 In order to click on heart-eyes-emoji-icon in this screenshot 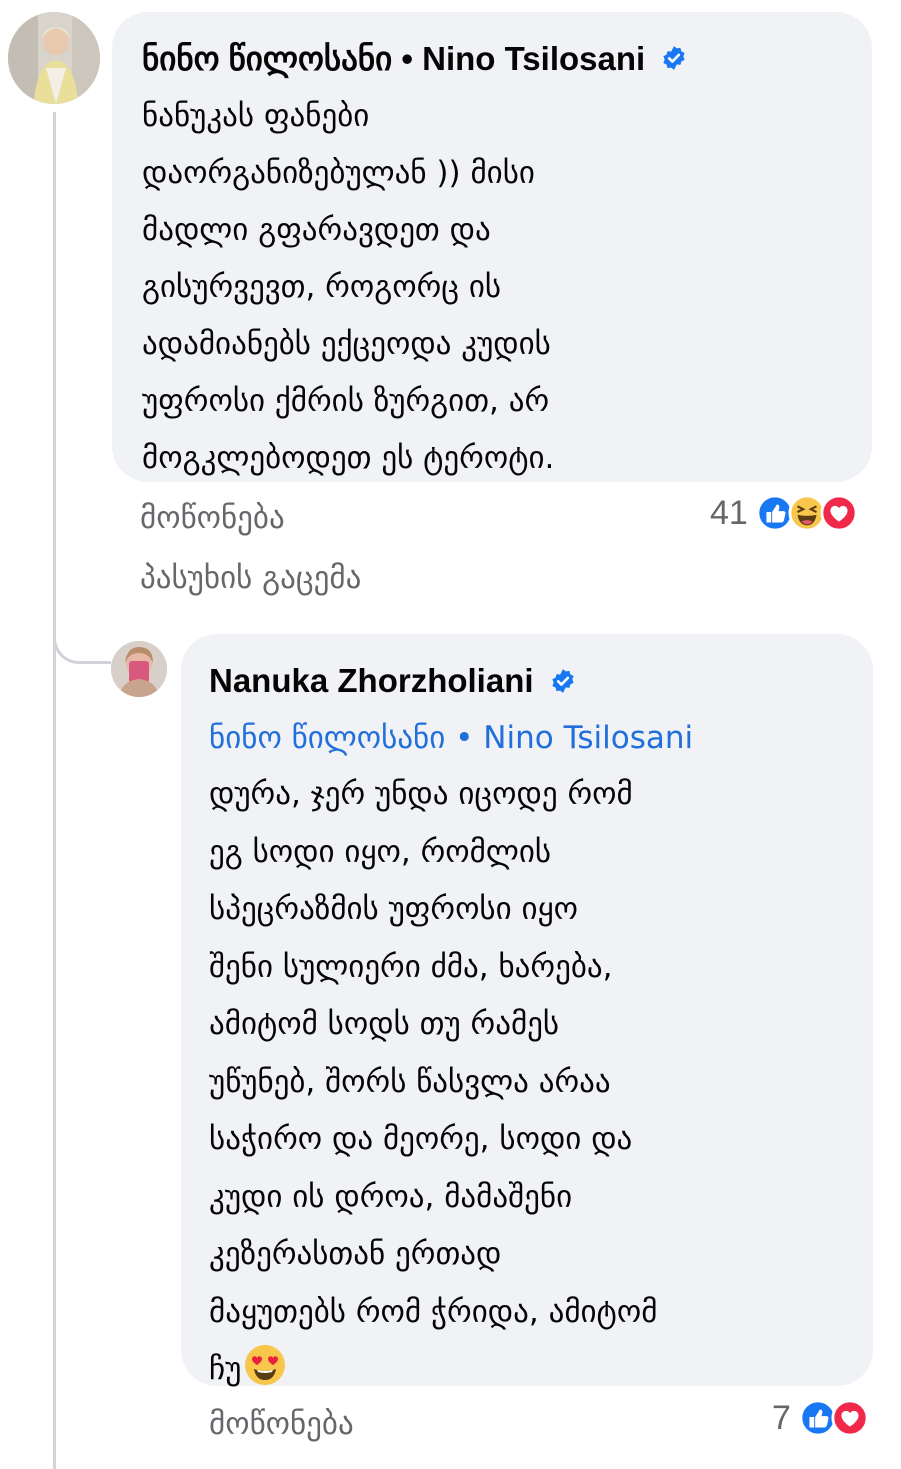, I will do `click(265, 1365)`.